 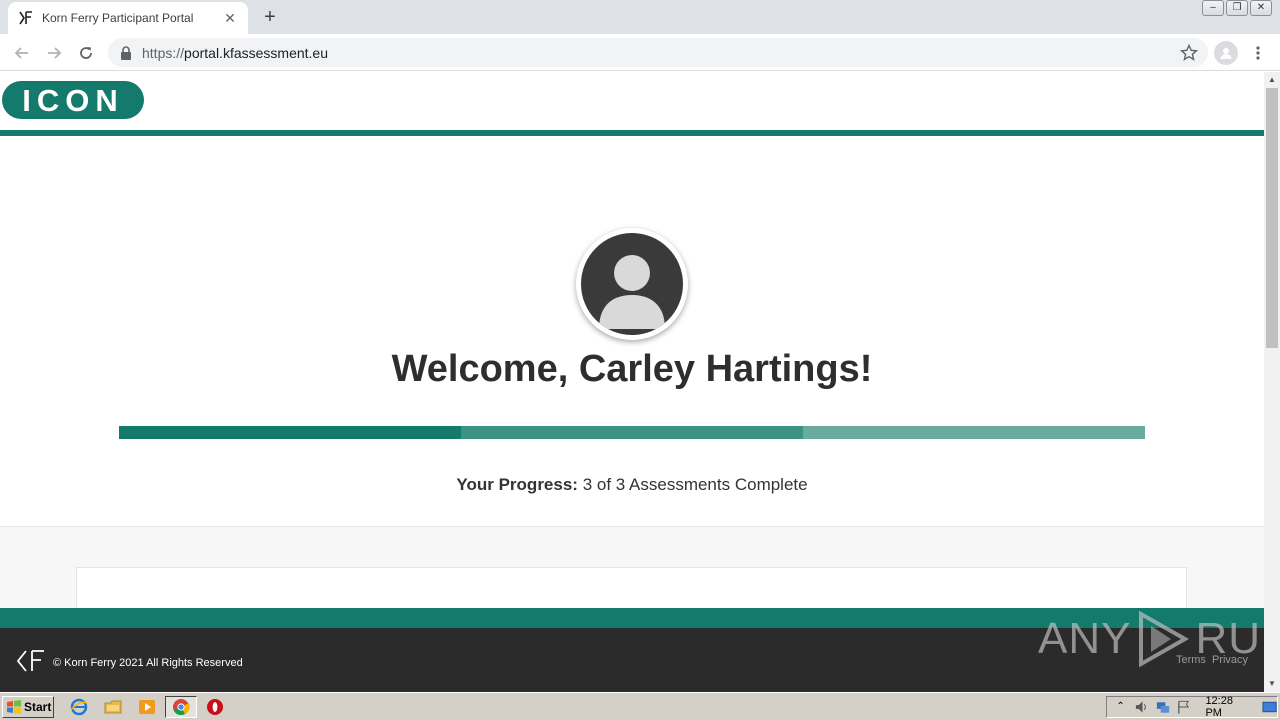 I want to click on korn-ferry-favicon-icon, so click(x=26, y=18).